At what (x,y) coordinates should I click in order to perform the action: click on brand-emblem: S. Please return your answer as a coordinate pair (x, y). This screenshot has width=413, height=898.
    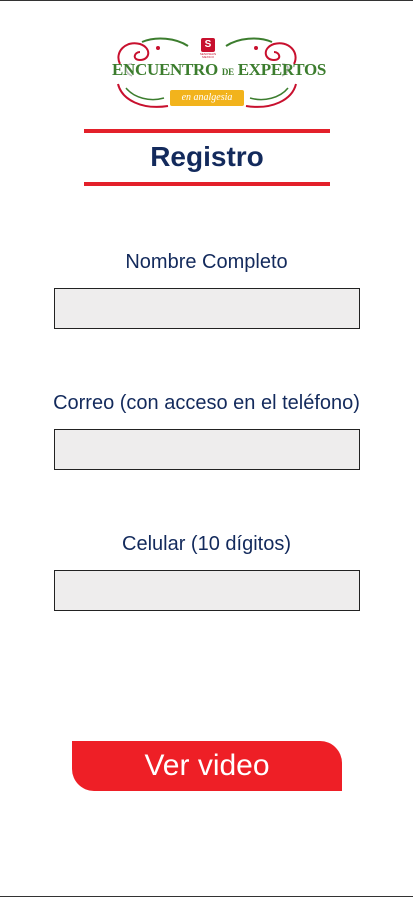
    Looking at the image, I should click on (208, 45).